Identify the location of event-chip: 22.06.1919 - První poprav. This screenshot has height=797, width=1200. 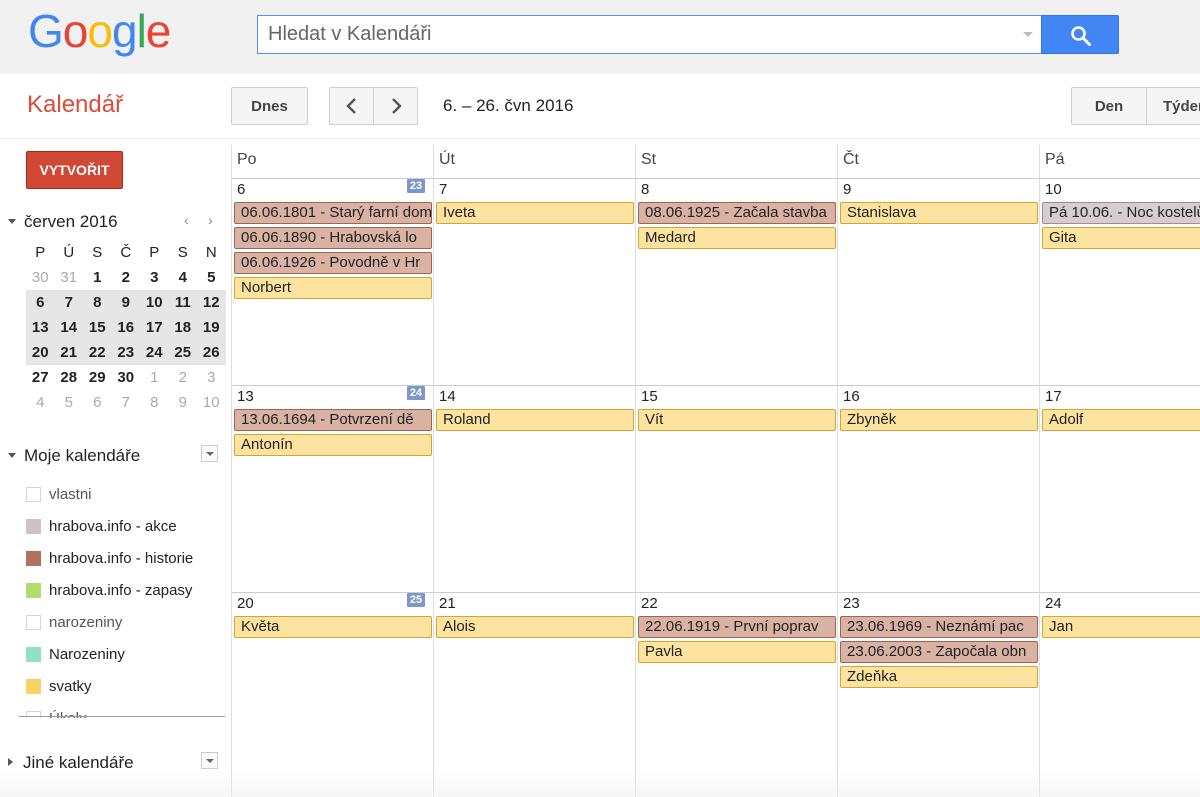
(737, 627).